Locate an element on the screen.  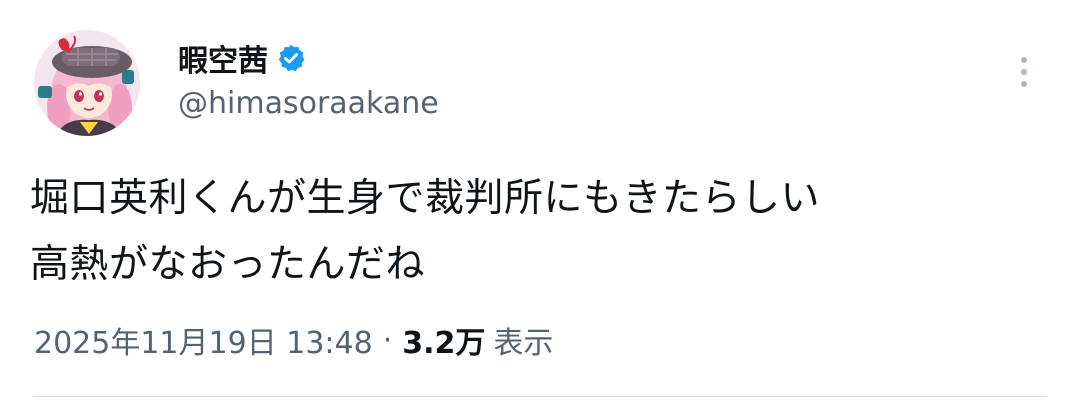
tweet-meta: 2025年11月19日 13:48 · 3.2万 表示 is located at coordinates (293, 340).